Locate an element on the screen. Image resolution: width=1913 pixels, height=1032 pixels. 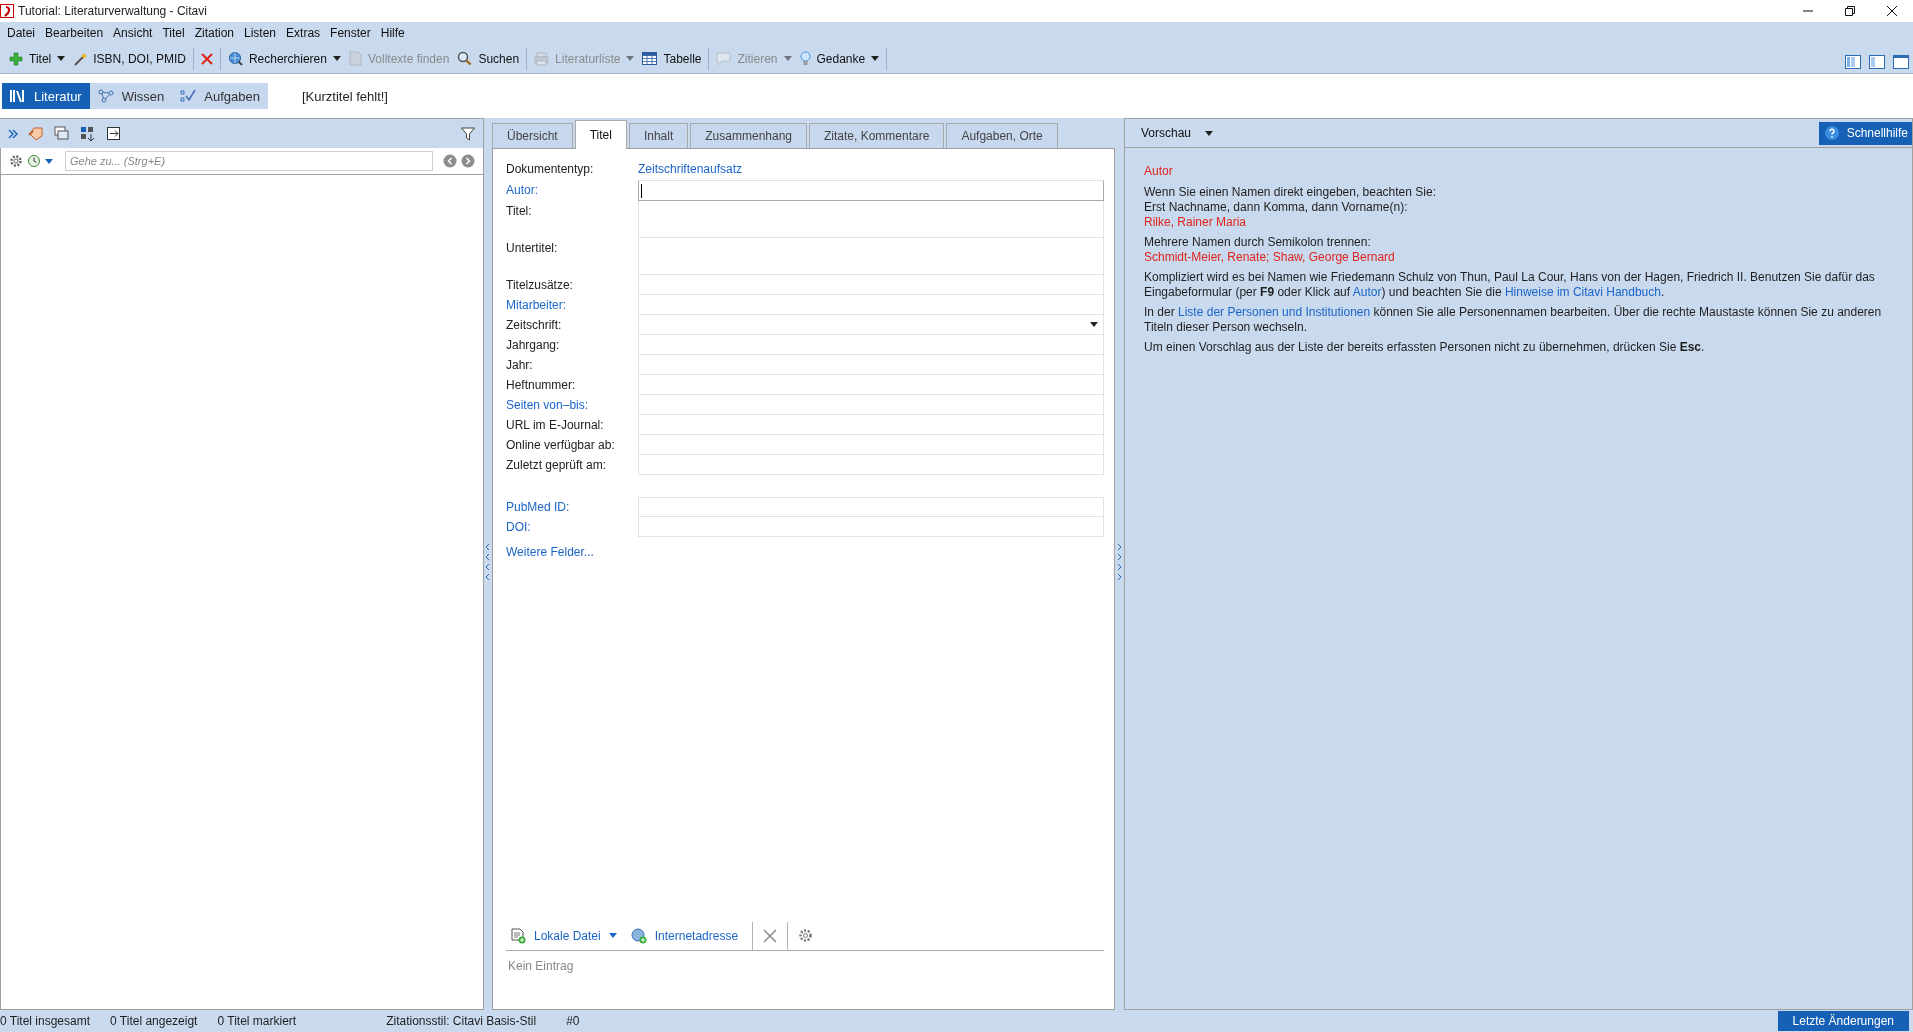
link-button: Internetadresse is located at coordinates (684, 935).